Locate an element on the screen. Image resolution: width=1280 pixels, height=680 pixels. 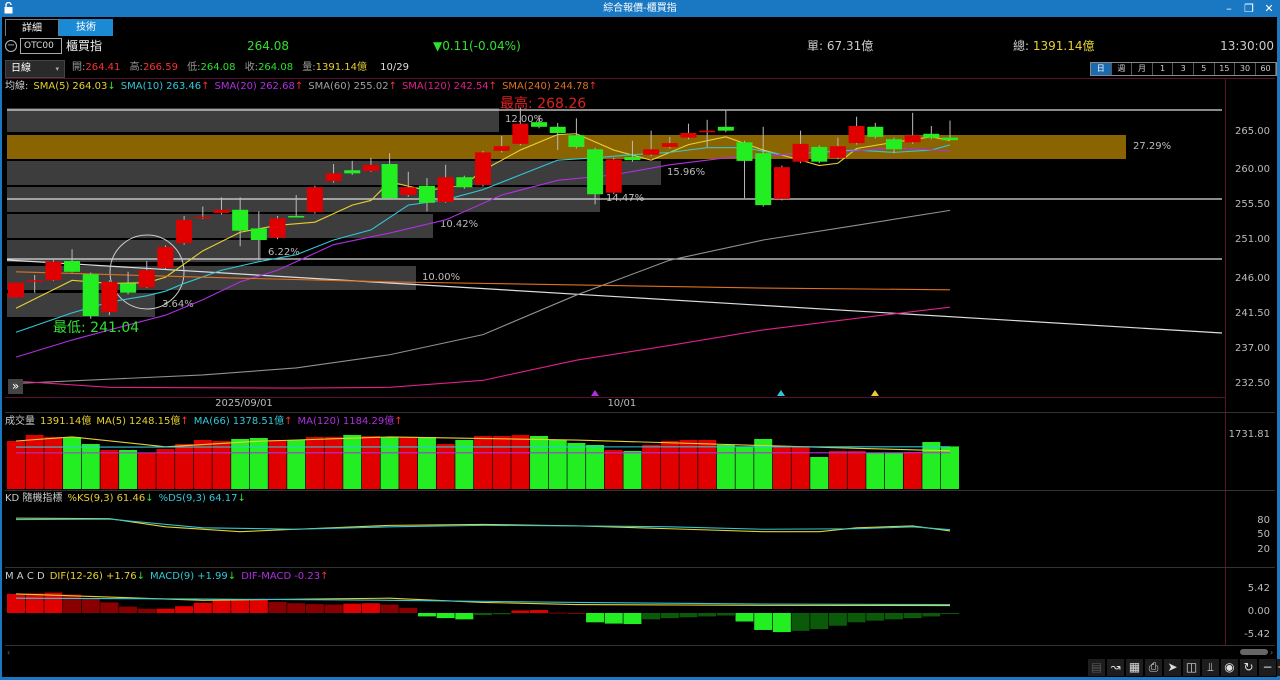
period-button-15: 15 is located at coordinates (1225, 69).